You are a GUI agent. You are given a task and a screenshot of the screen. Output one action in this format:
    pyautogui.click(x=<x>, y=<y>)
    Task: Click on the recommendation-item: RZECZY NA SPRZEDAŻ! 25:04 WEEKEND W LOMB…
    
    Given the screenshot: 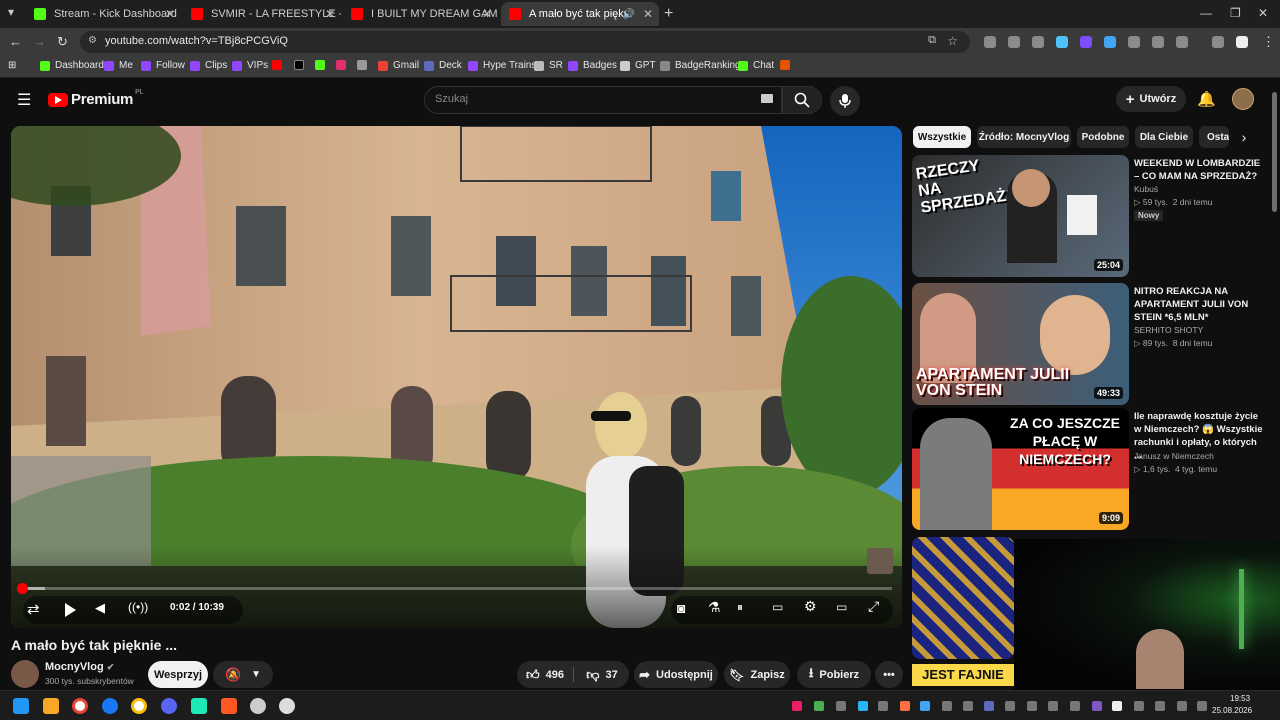 What is the action you would take?
    pyautogui.click(x=1092, y=216)
    